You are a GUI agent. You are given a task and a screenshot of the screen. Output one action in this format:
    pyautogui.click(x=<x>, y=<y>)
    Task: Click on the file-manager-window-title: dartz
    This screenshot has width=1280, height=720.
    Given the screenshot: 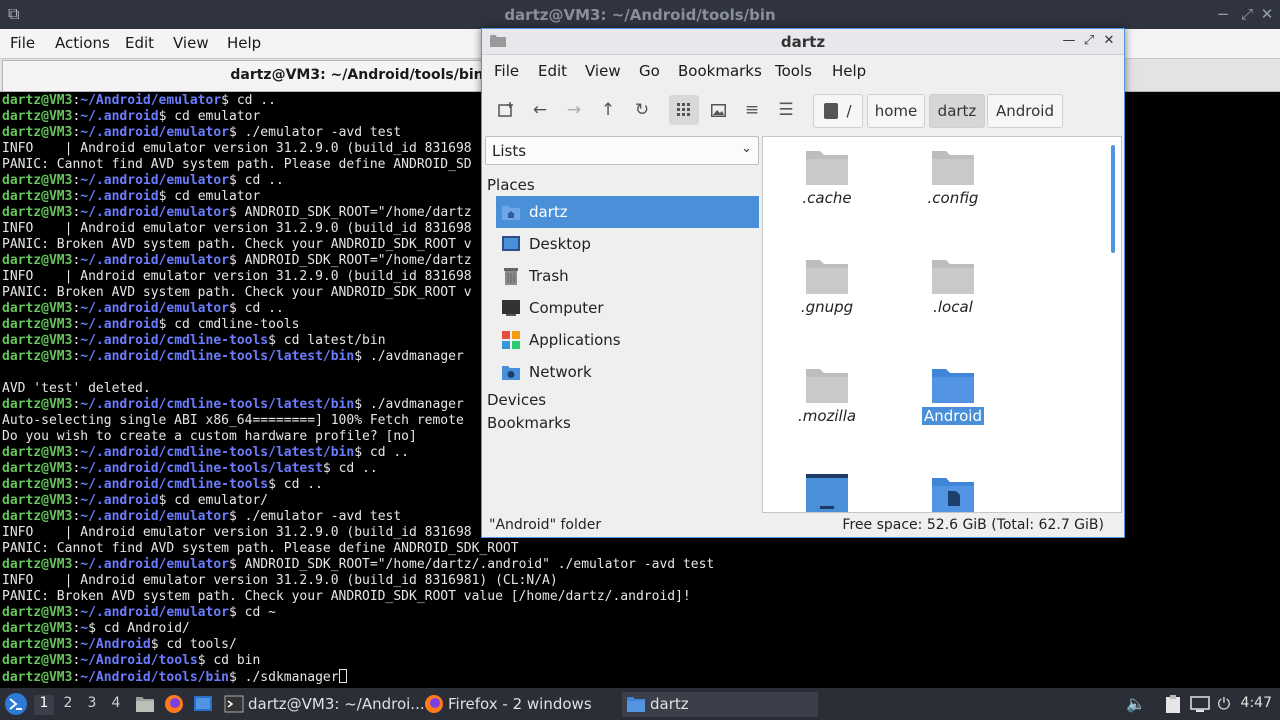 What is the action you would take?
    pyautogui.click(x=803, y=42)
    